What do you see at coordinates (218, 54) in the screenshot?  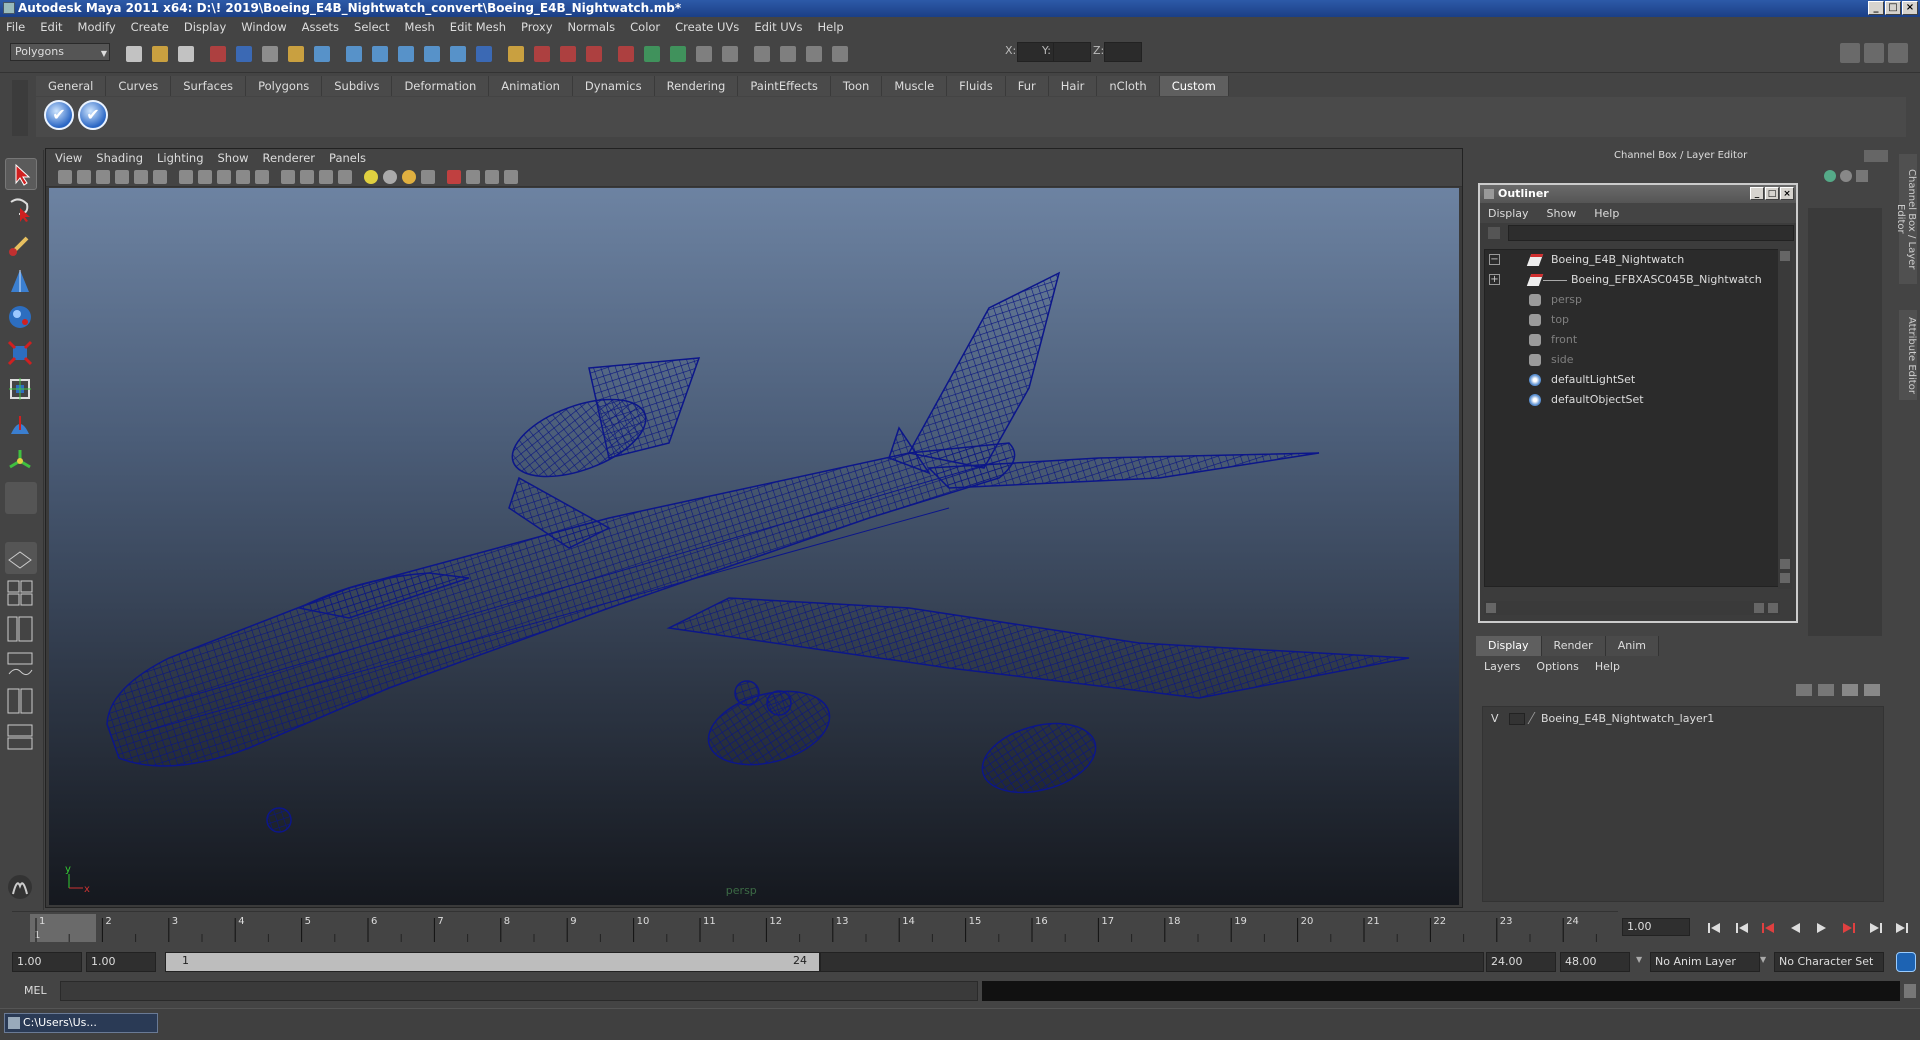 I see `select-hierarchy-icon` at bounding box center [218, 54].